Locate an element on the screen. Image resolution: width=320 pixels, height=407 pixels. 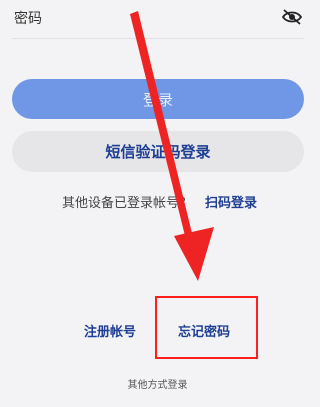
other-device-row: 其他设备已登录帐号？ 扫码登录 is located at coordinates (157, 203).